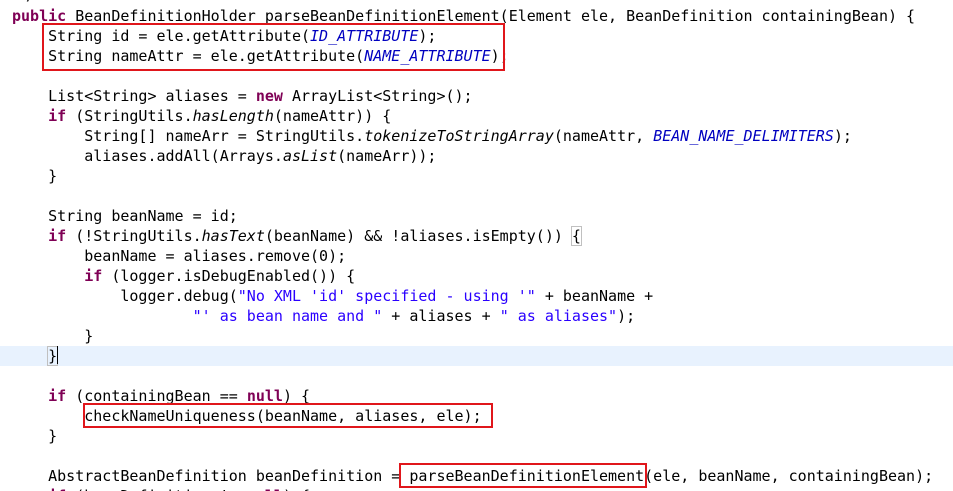  What do you see at coordinates (147, 156) in the screenshot?
I see `code-token: aliases.addAll(Arrays.` at bounding box center [147, 156].